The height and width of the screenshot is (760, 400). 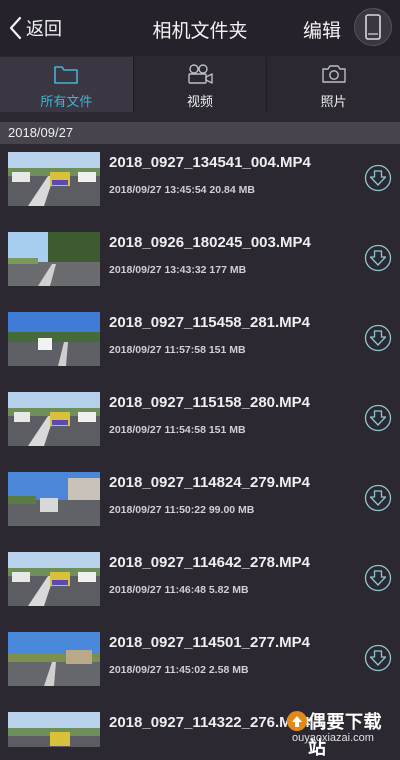 What do you see at coordinates (66, 75) in the screenshot?
I see `folder-icon` at bounding box center [66, 75].